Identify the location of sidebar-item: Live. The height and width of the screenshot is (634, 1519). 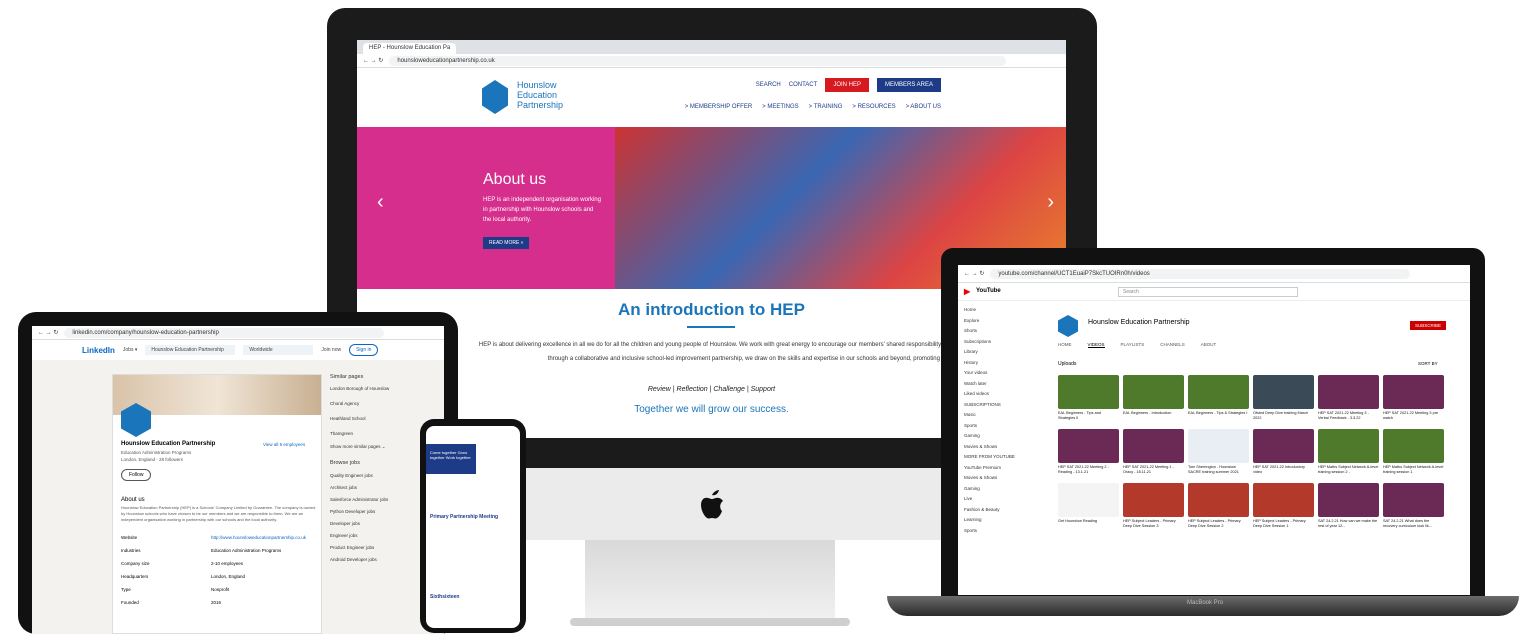
(992, 499).